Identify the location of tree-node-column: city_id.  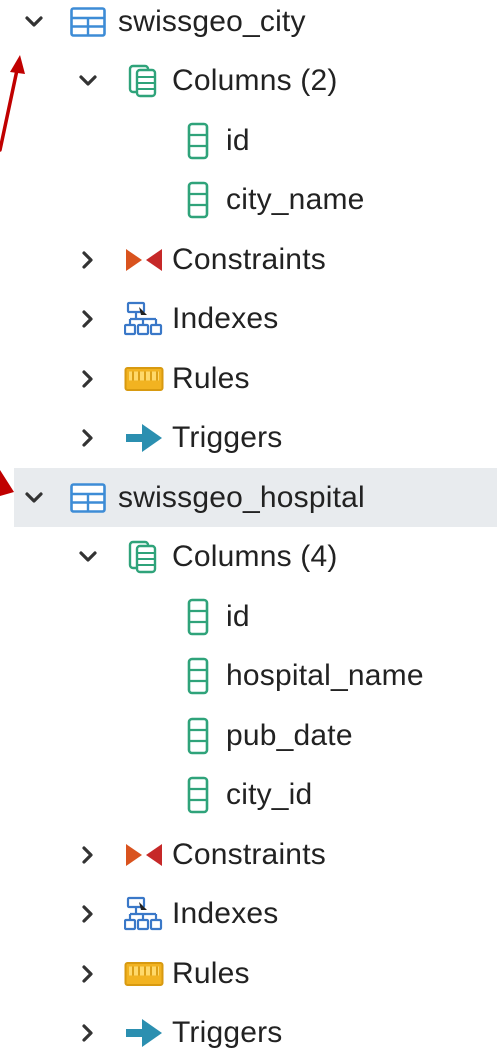
(248, 794).